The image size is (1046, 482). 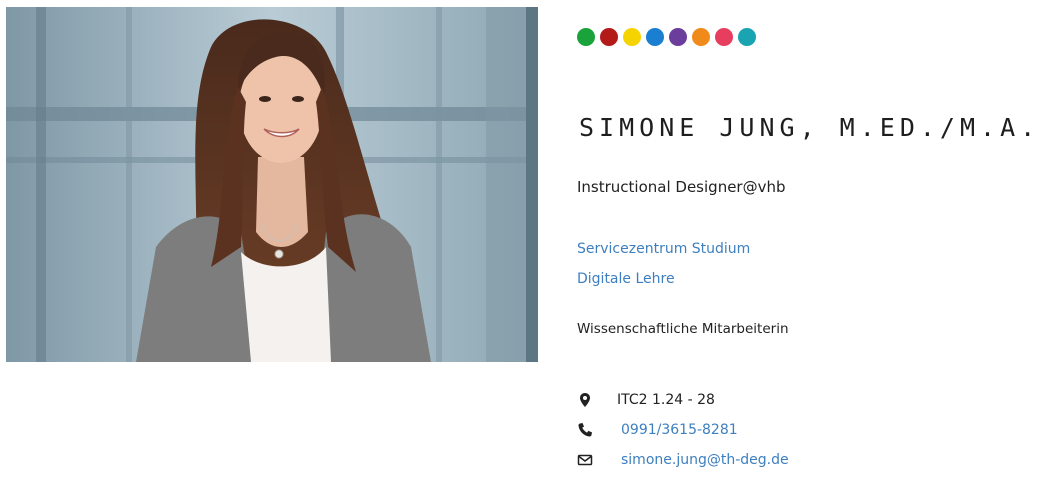 I want to click on contact-room: ITC2 1.24 - 28, so click(x=666, y=400).